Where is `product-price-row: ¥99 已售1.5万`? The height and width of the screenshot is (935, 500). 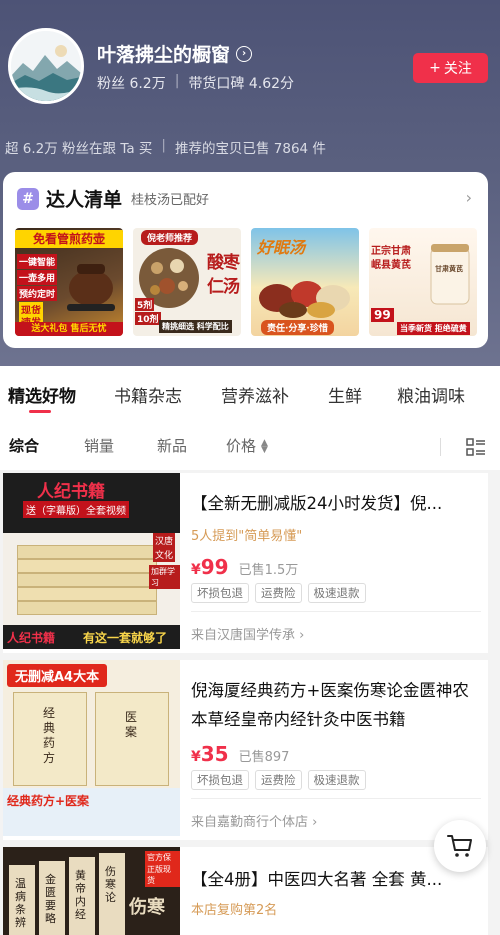
product-price-row: ¥99 已售1.5万 is located at coordinates (244, 567).